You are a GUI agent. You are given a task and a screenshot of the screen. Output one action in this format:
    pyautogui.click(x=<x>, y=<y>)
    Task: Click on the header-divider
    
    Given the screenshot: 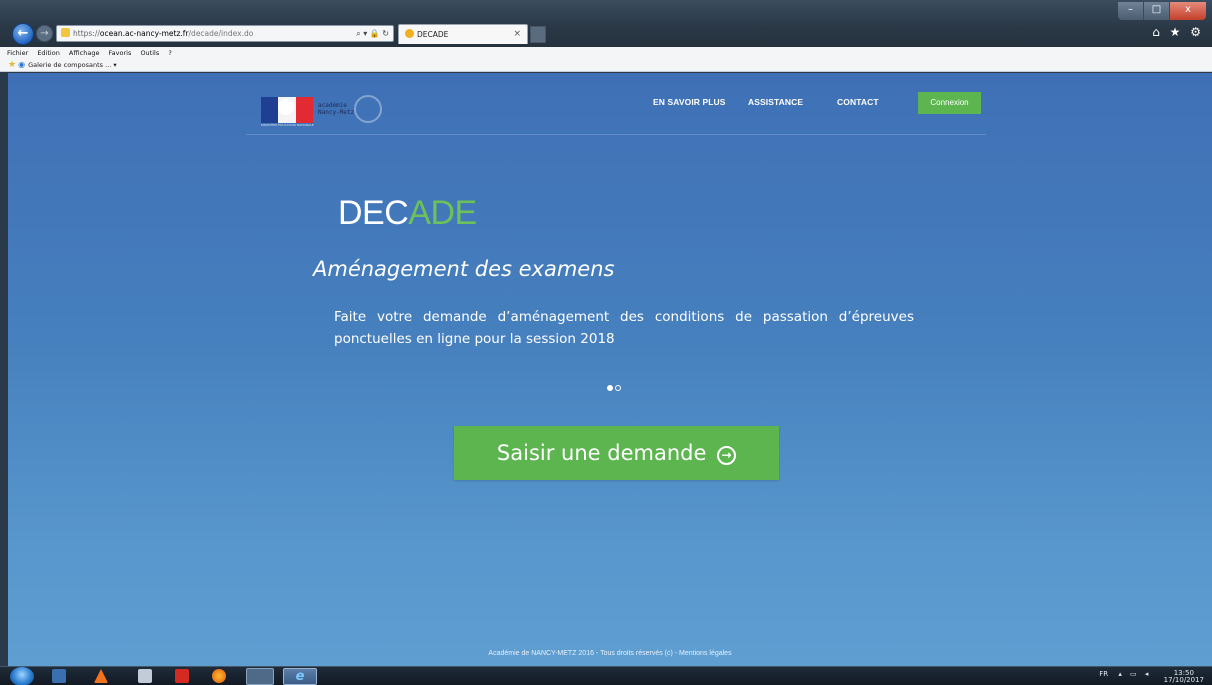 What is the action you would take?
    pyautogui.click(x=616, y=134)
    